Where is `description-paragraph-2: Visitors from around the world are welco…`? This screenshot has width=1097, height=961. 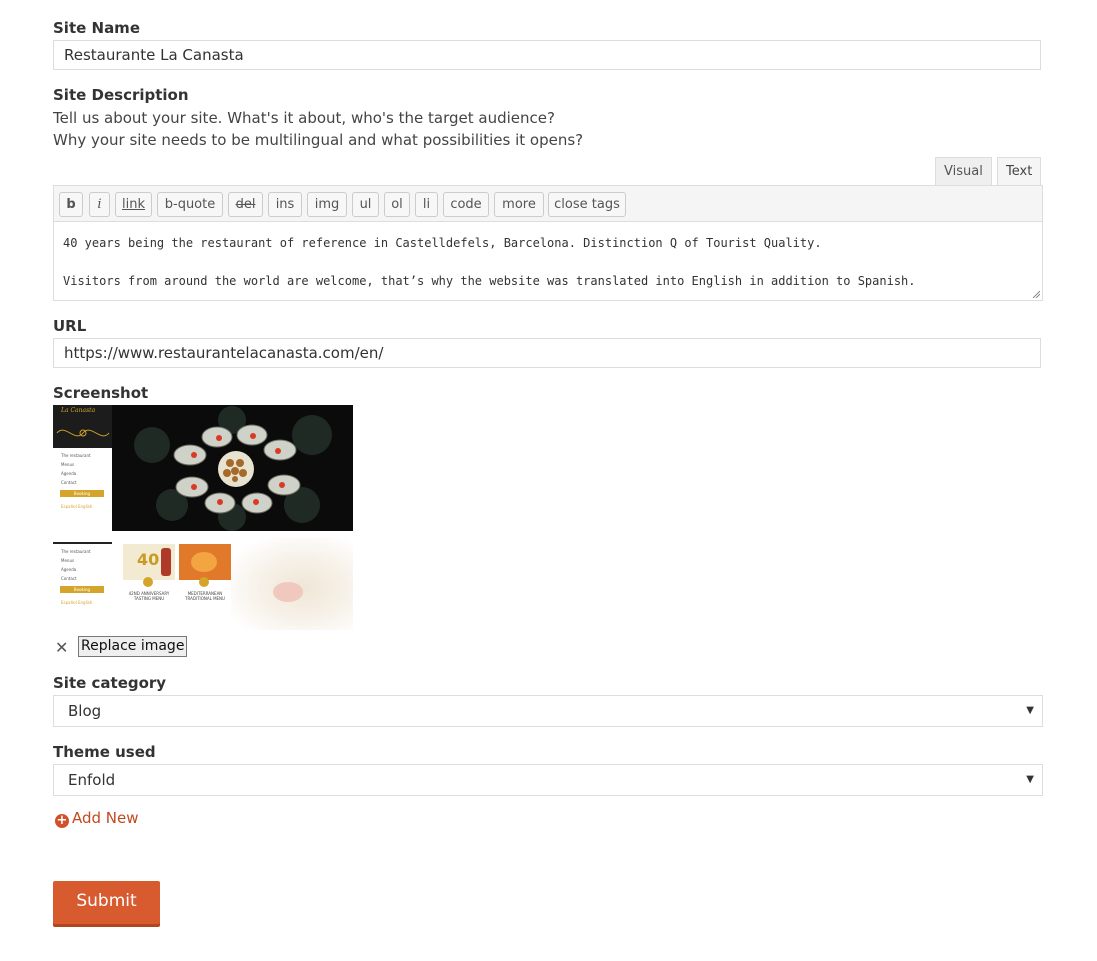 description-paragraph-2: Visitors from around the world are welco… is located at coordinates (489, 281).